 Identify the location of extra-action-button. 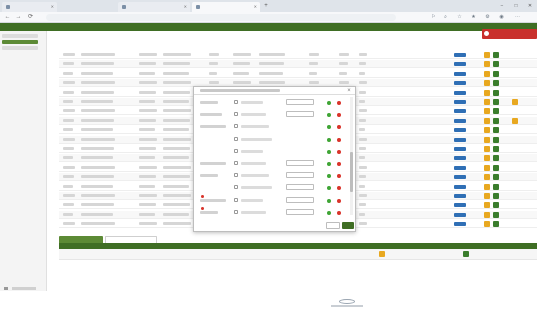
(515, 120).